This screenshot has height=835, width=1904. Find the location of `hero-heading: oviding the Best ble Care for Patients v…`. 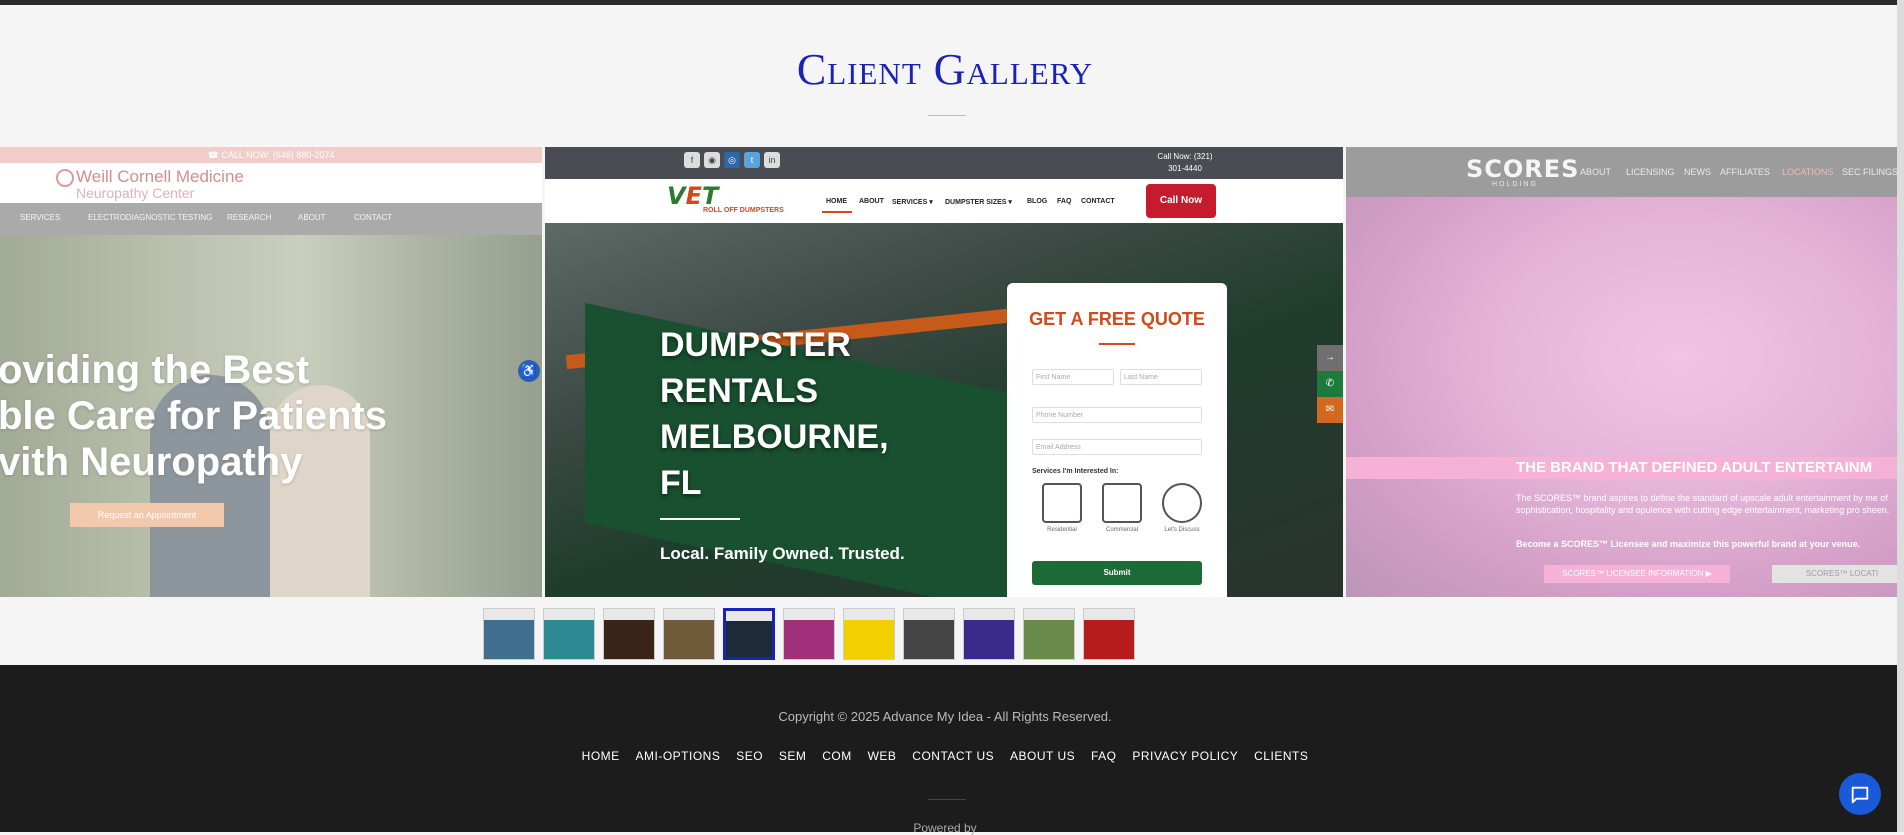

hero-heading: oviding the Best ble Care for Patients v… is located at coordinates (193, 416).